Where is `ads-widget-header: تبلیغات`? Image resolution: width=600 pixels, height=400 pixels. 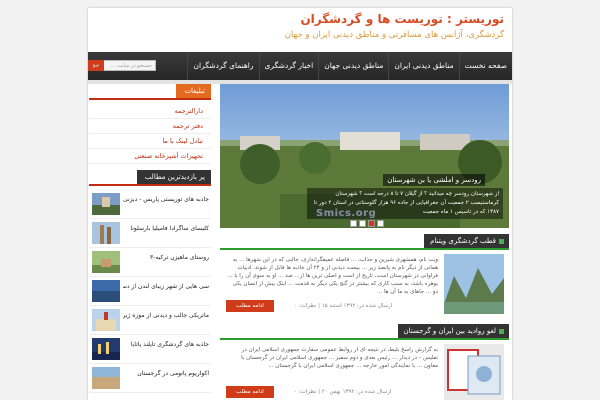
ads-widget-header: تبلیغات is located at coordinates (150, 92).